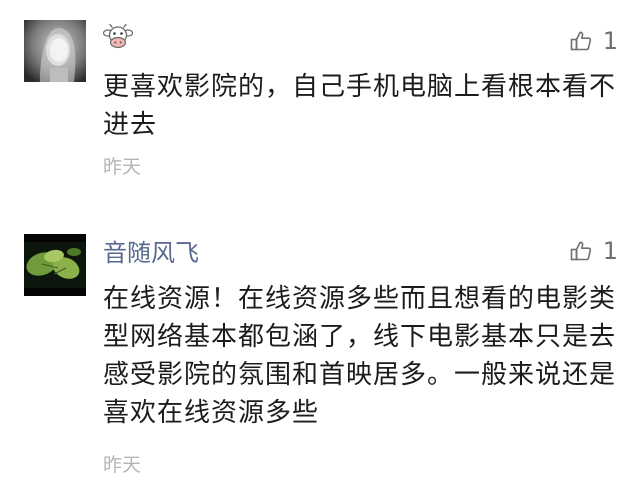 This screenshot has width=640, height=488. Describe the element at coordinates (151, 253) in the screenshot. I see `author-name: 音随风飞` at that location.